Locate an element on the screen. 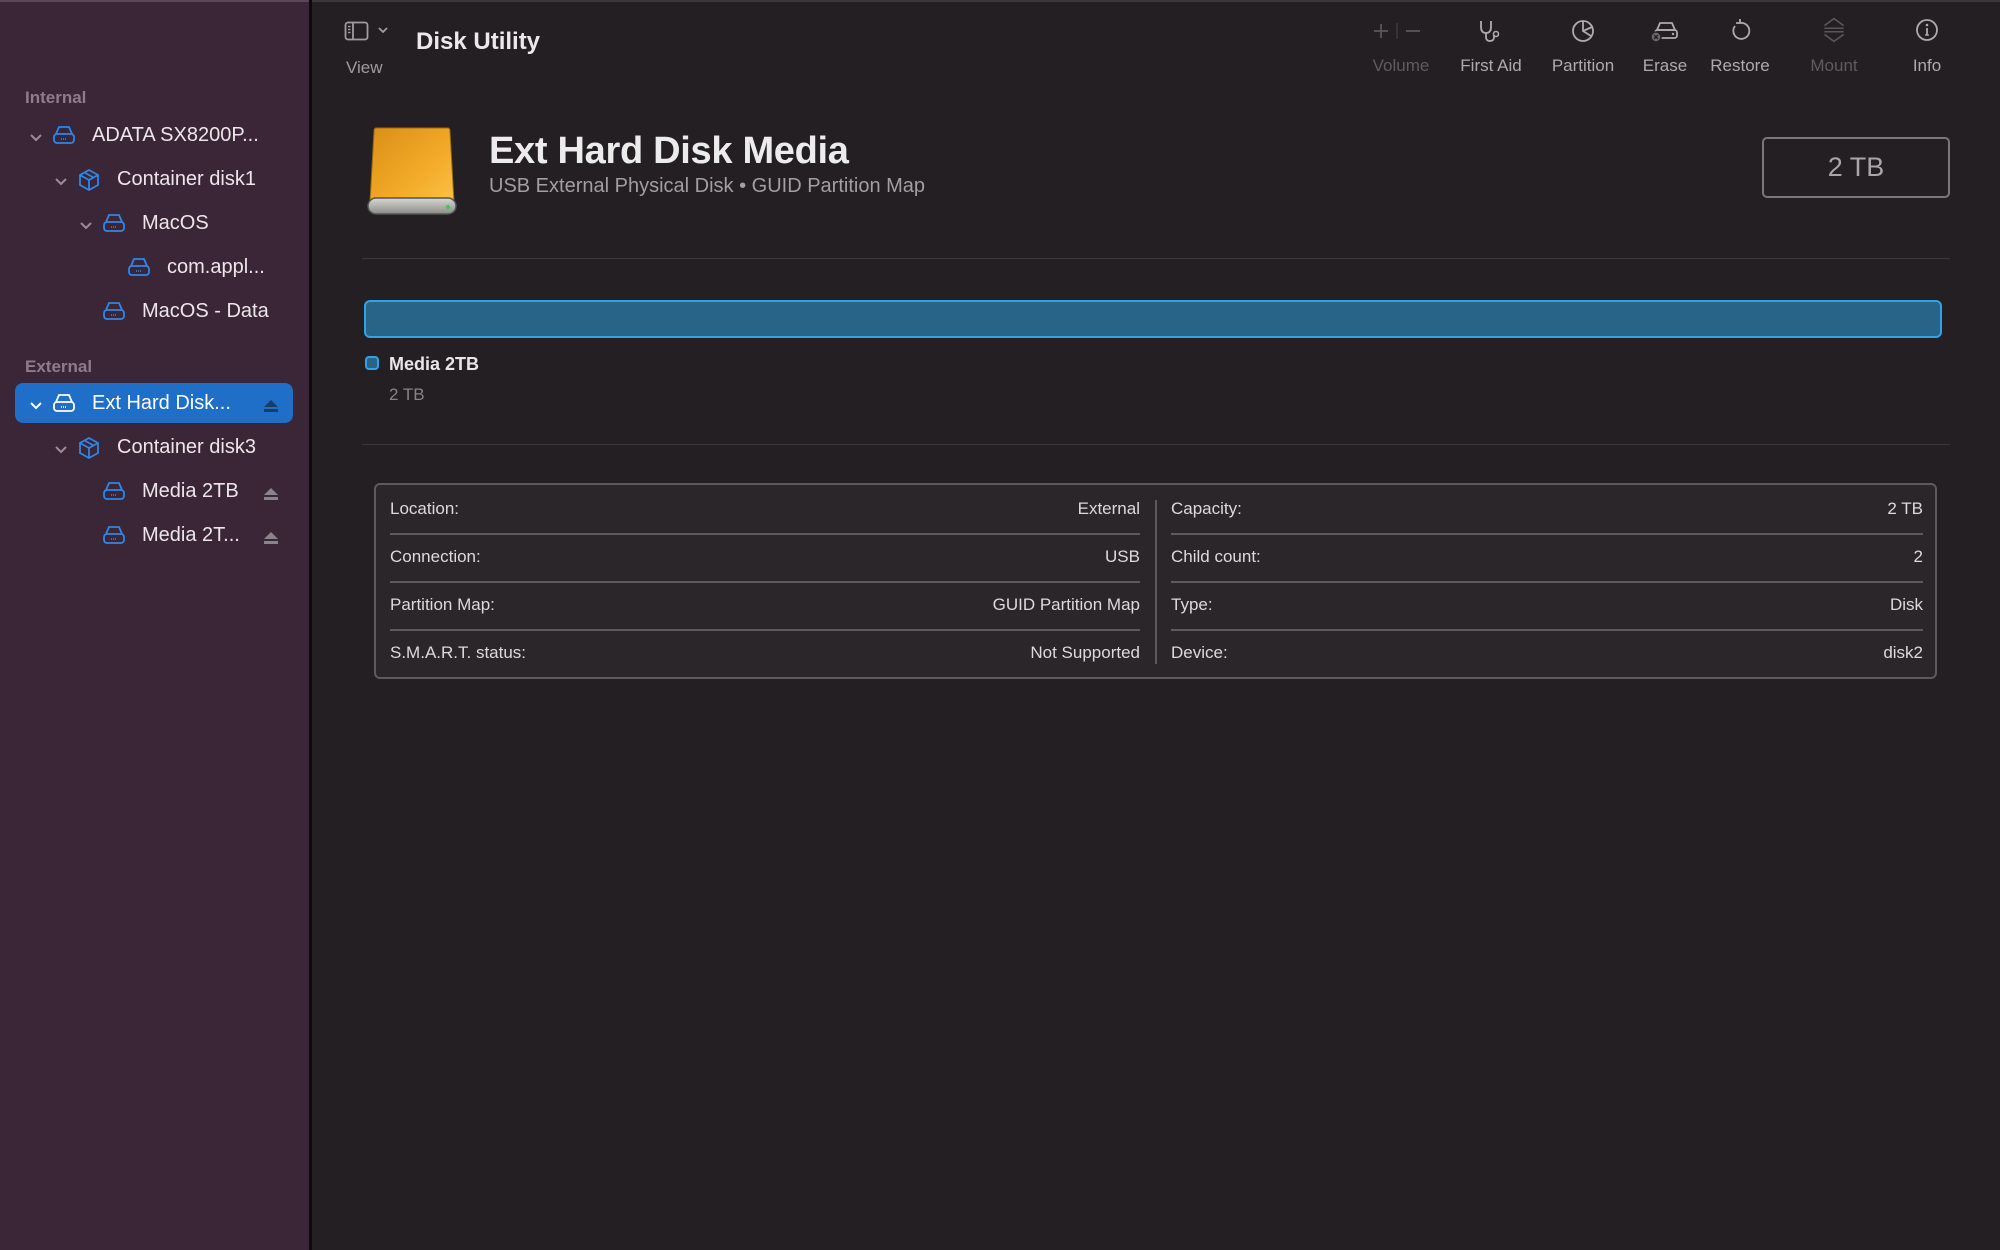 This screenshot has width=2000, height=1250. info-value: GUID Partition Map is located at coordinates (1066, 604).